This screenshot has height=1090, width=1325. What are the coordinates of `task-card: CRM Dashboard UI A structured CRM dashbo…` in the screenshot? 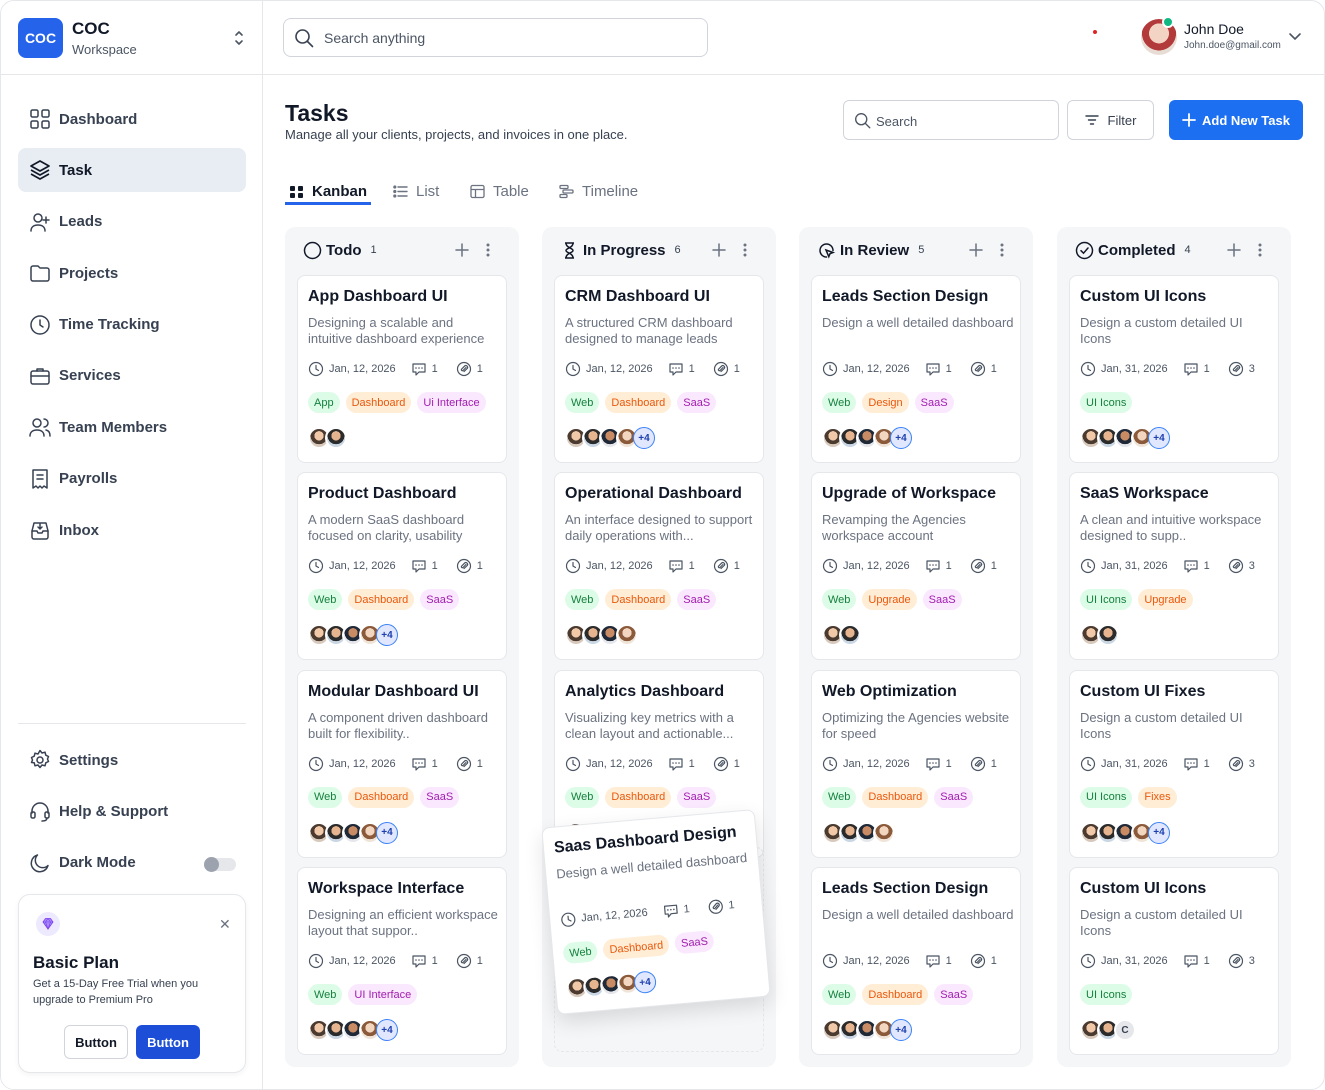 It's located at (659, 369).